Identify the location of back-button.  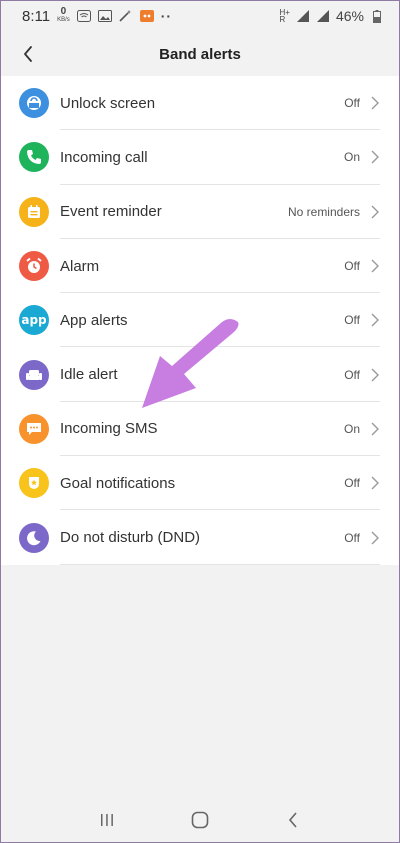
(28, 54).